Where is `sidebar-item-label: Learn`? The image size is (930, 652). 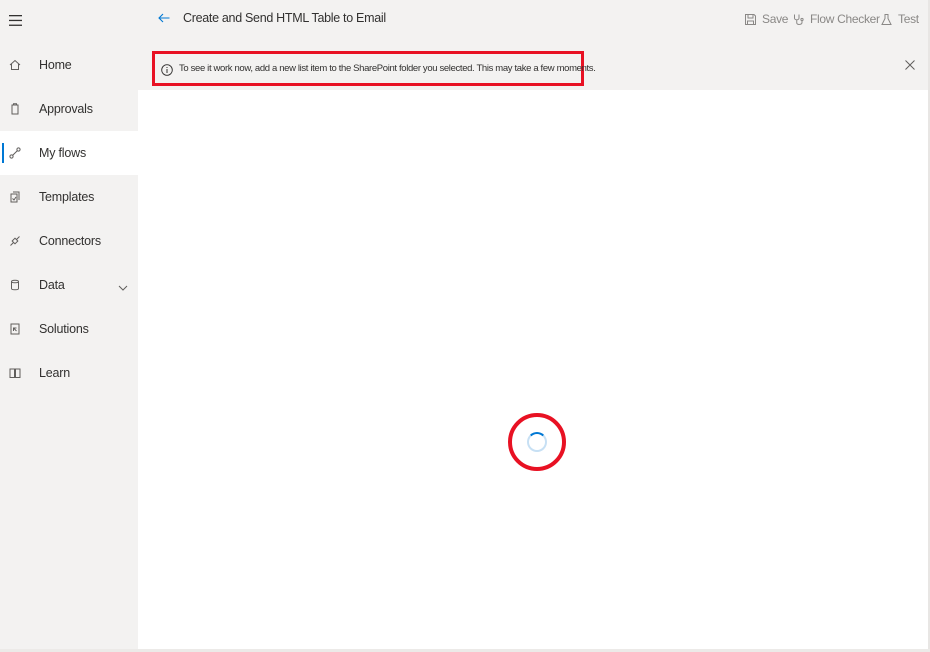
sidebar-item-label: Learn is located at coordinates (54, 373).